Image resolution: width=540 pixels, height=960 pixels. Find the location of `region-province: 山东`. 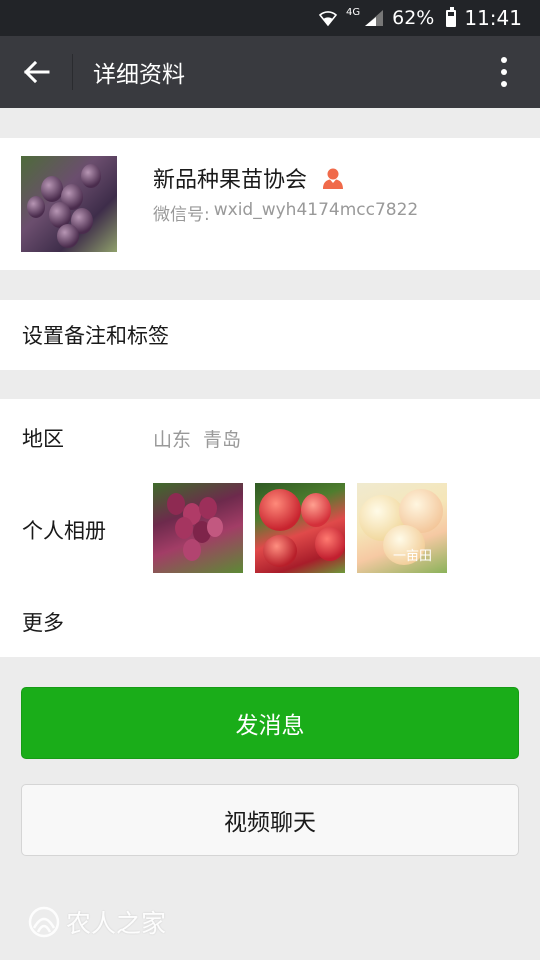

region-province: 山东 is located at coordinates (172, 440).